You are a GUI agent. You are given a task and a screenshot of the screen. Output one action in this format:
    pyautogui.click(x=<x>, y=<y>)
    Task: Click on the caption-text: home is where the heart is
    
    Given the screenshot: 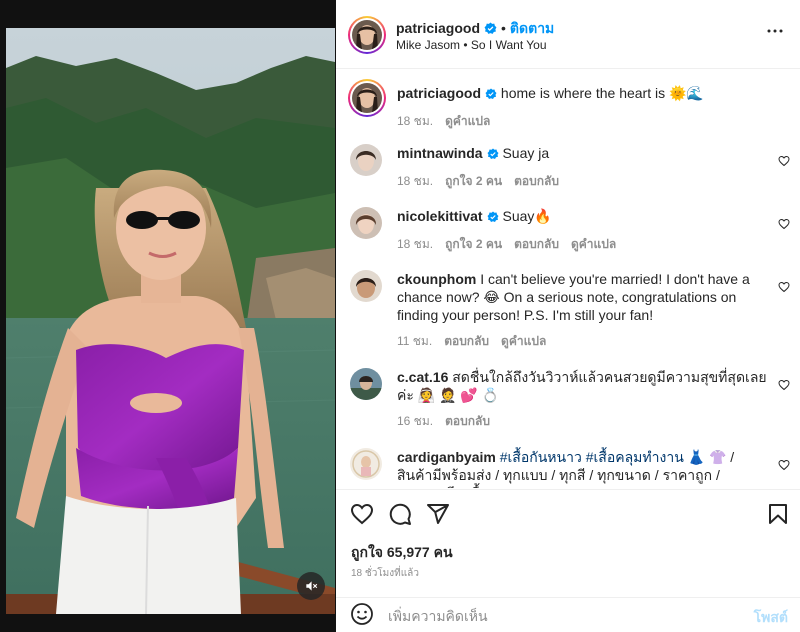 What is the action you would take?
    pyautogui.click(x=583, y=93)
    